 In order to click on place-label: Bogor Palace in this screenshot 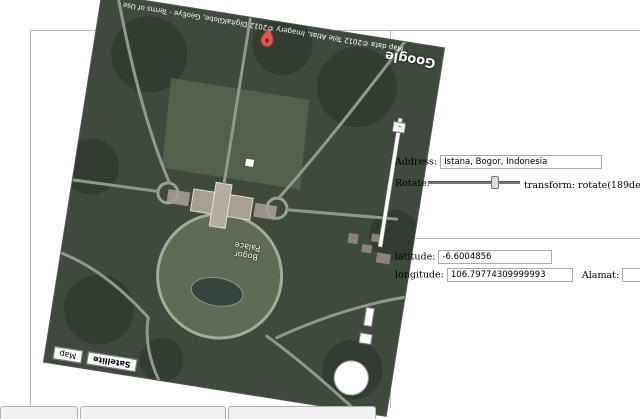, I will do `click(247, 251)`.